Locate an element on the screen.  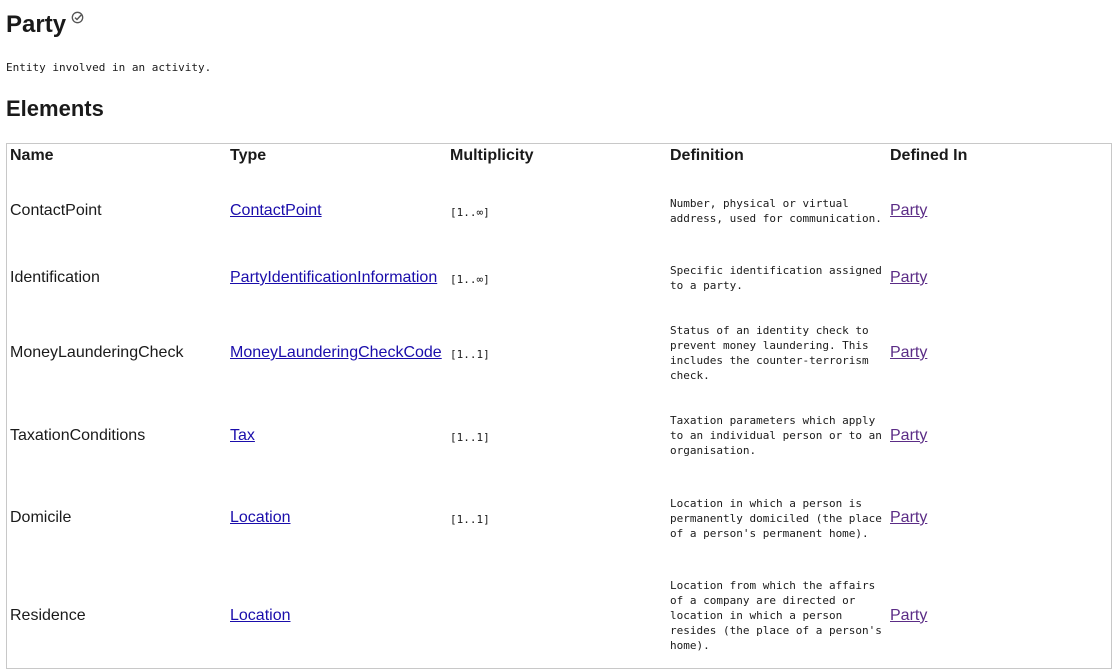
check-circle-icon is located at coordinates (77, 17).